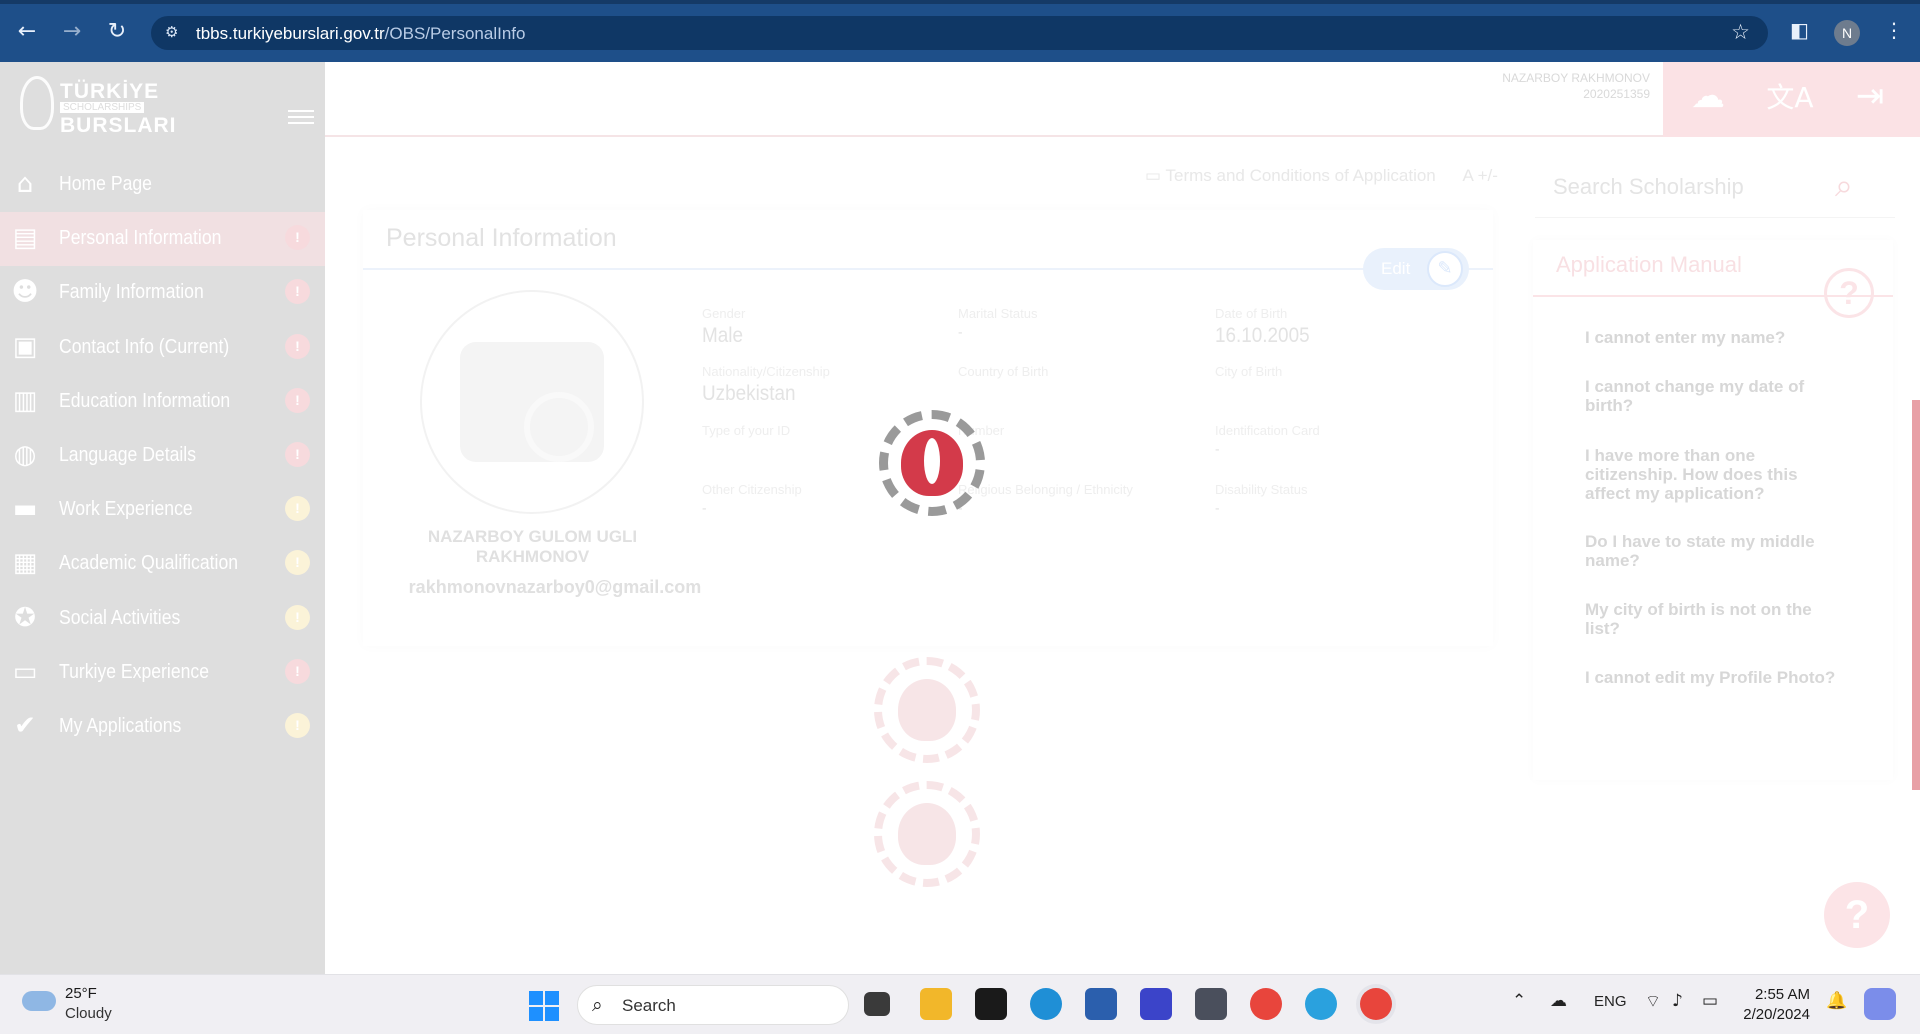 Image resolution: width=1920 pixels, height=1034 pixels. Describe the element at coordinates (25, 509) in the screenshot. I see `briefcase-icon: ▬` at that location.